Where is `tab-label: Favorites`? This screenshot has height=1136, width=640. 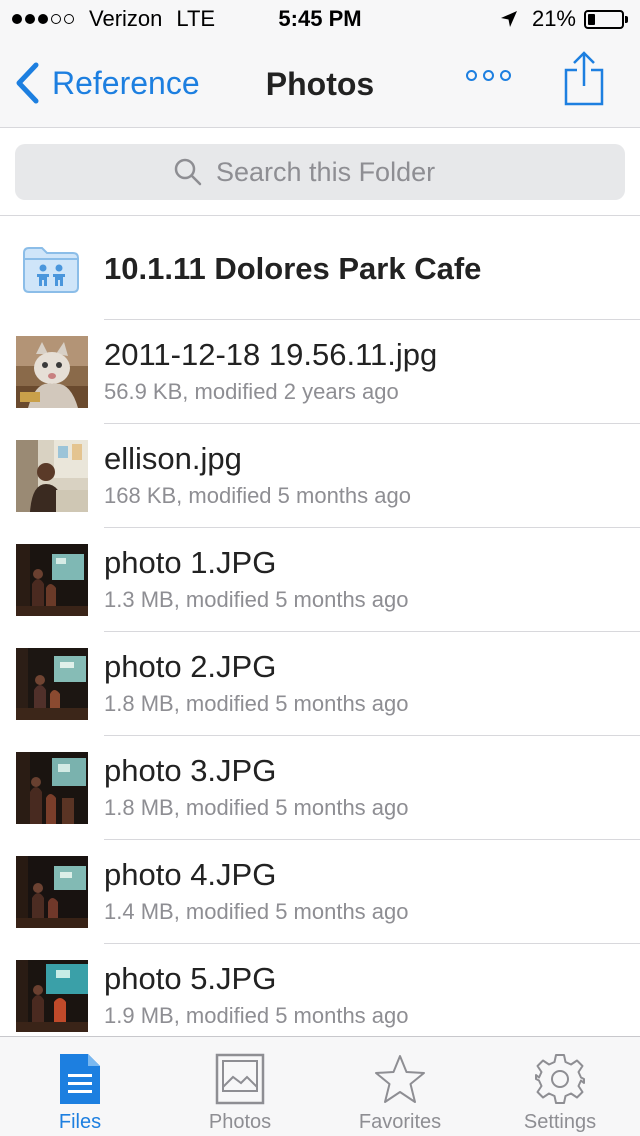 tab-label: Favorites is located at coordinates (400, 1122).